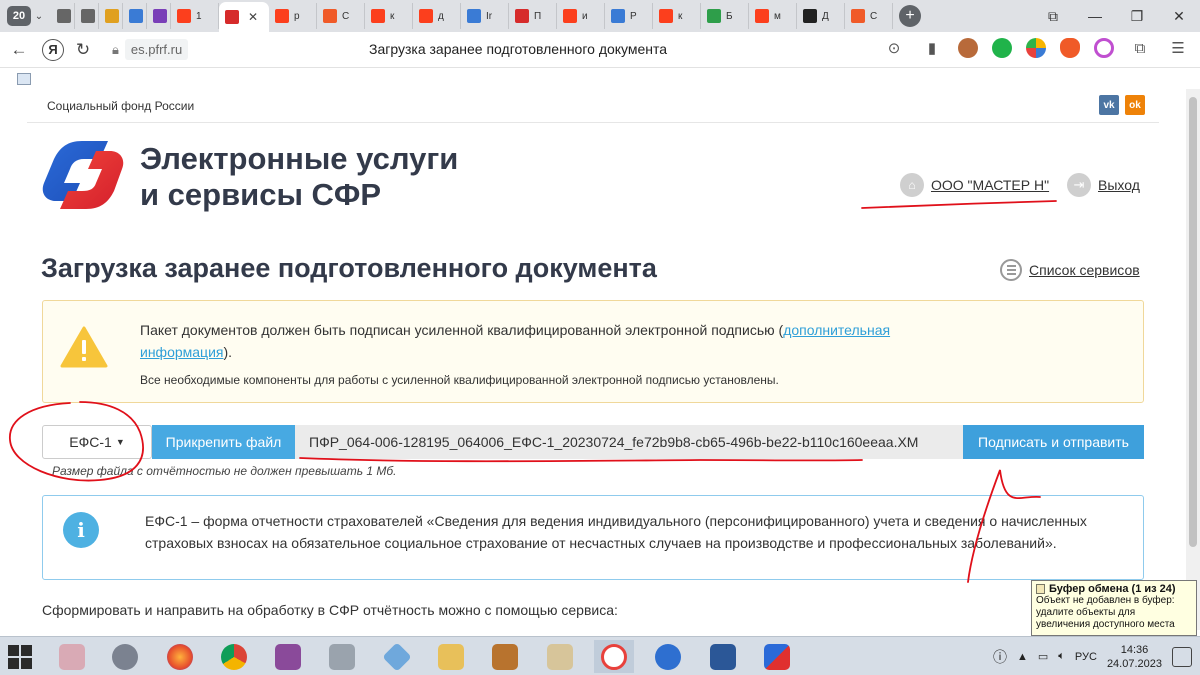 The height and width of the screenshot is (675, 1200). Describe the element at coordinates (773, 16) in the screenshot. I see `browser-tab: м` at that location.